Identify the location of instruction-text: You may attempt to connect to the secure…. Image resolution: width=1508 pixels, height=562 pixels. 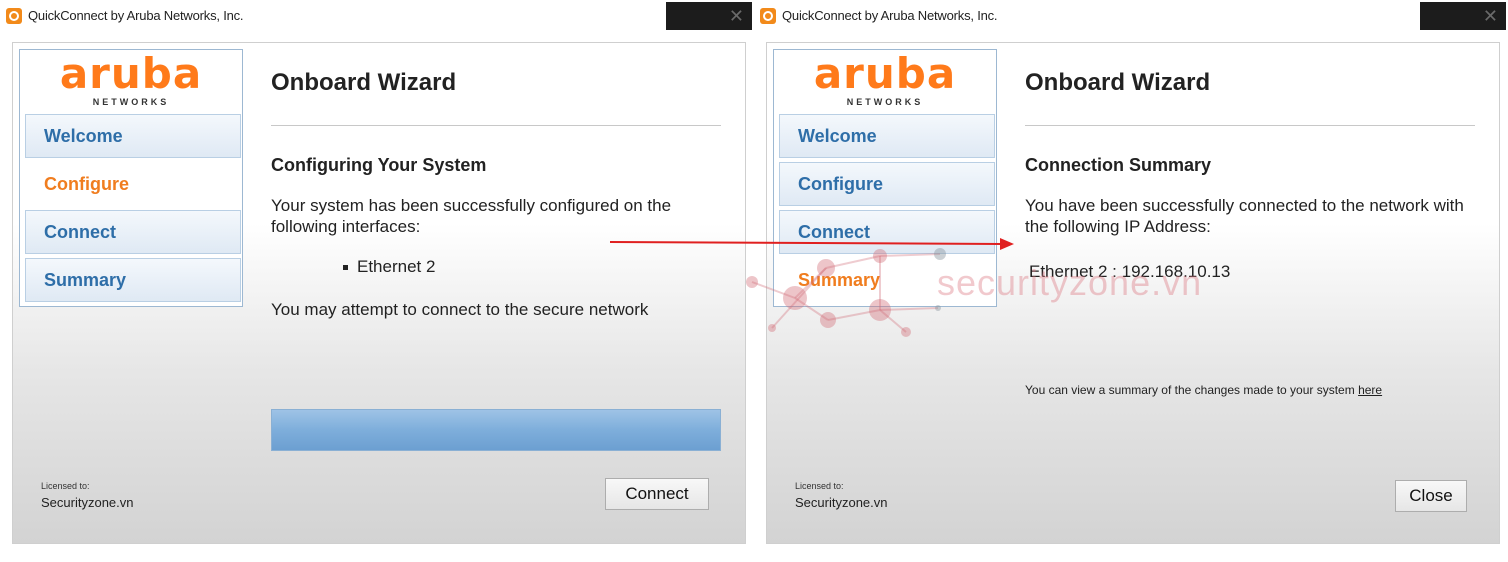
(460, 309).